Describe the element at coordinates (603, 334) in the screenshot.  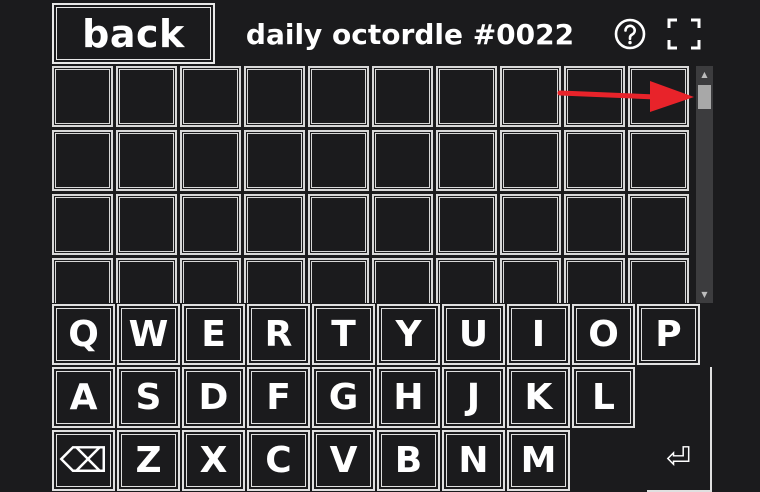
I see `key-o: O` at that location.